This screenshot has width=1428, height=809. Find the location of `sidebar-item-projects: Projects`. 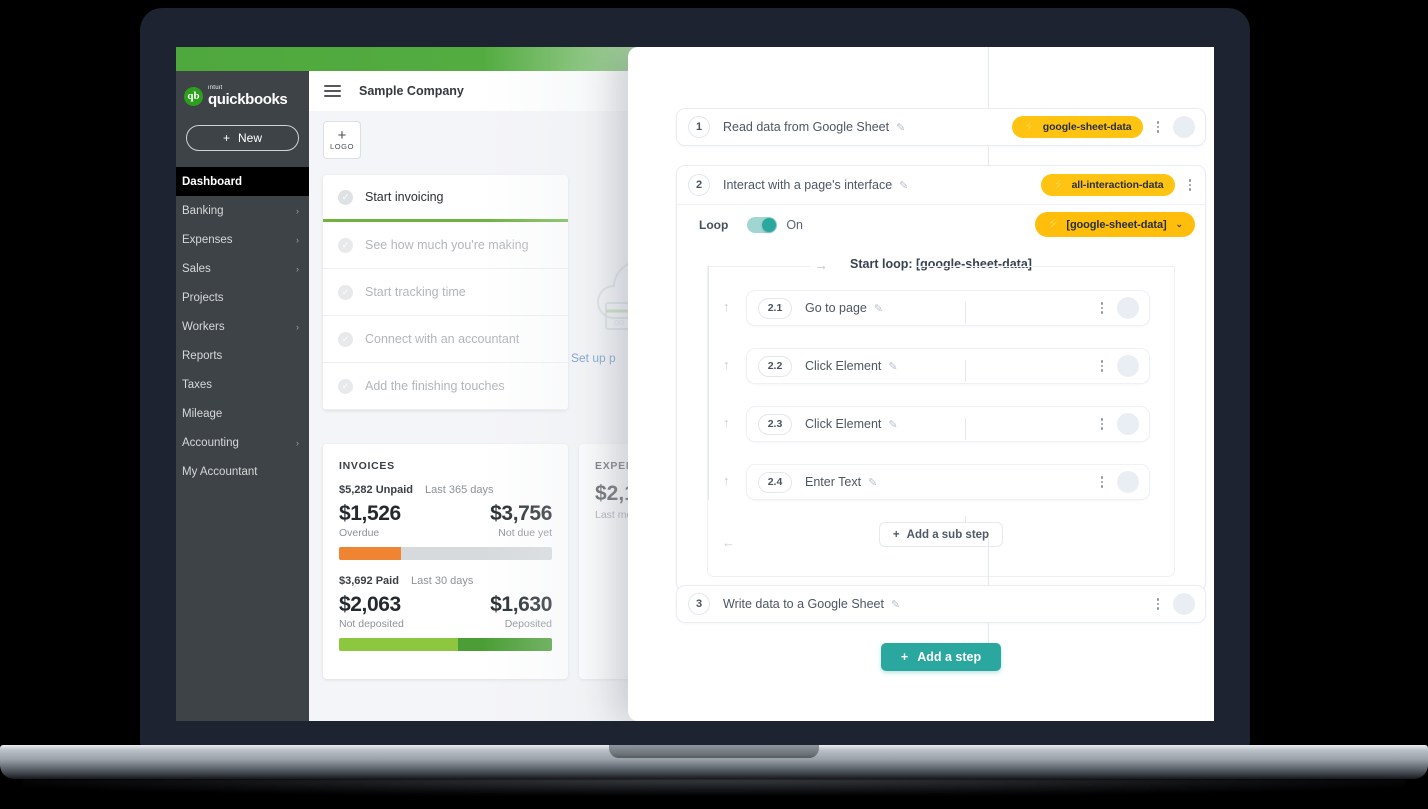

sidebar-item-projects: Projects is located at coordinates (242, 297).